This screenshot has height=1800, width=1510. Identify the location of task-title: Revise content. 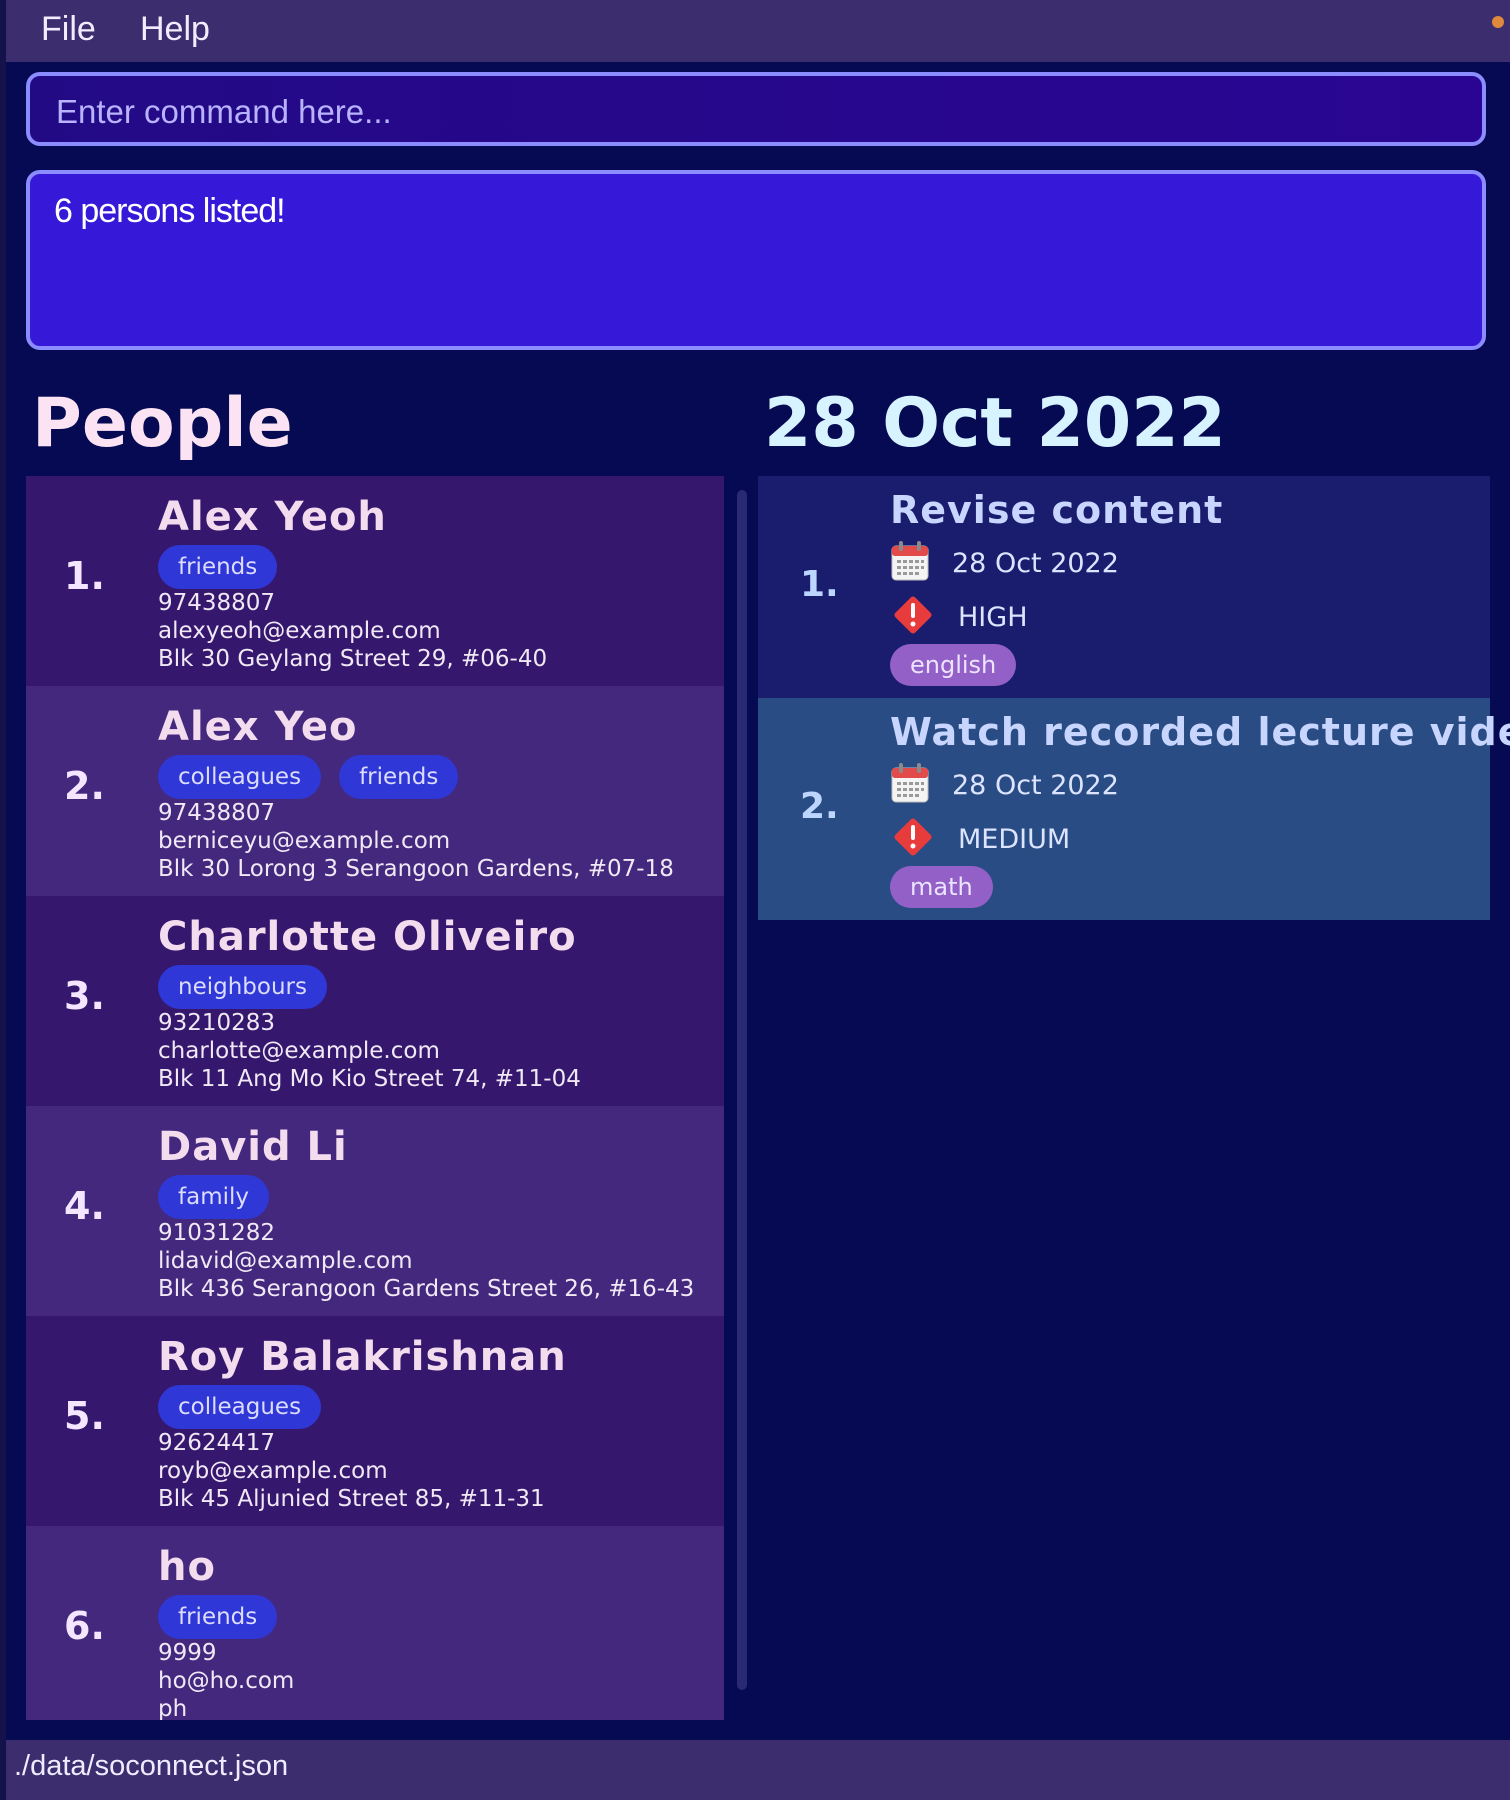
(1057, 510).